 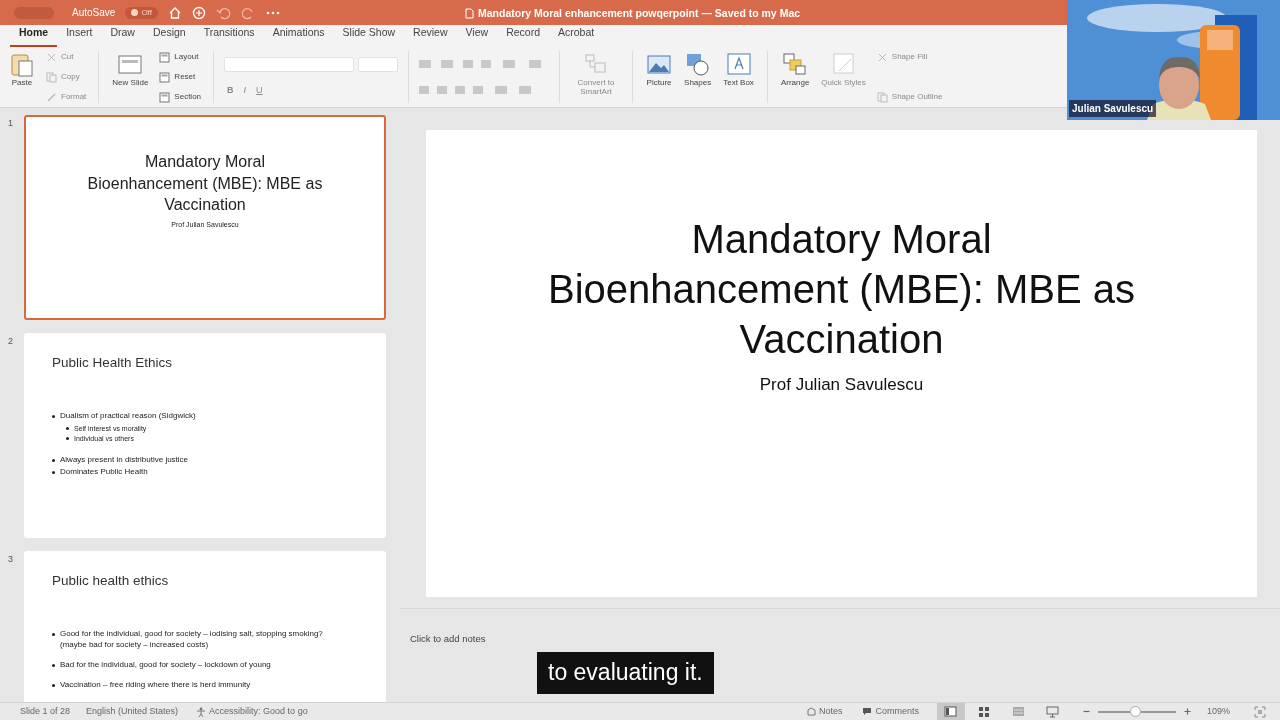 What do you see at coordinates (34, 12) in the screenshot?
I see `window-controls` at bounding box center [34, 12].